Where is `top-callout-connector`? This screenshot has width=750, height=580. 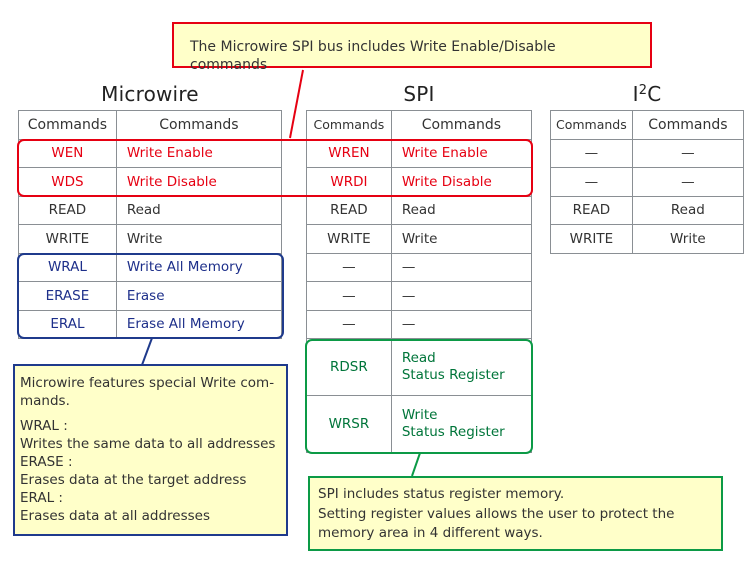
top-callout-connector is located at coordinates (296, 104).